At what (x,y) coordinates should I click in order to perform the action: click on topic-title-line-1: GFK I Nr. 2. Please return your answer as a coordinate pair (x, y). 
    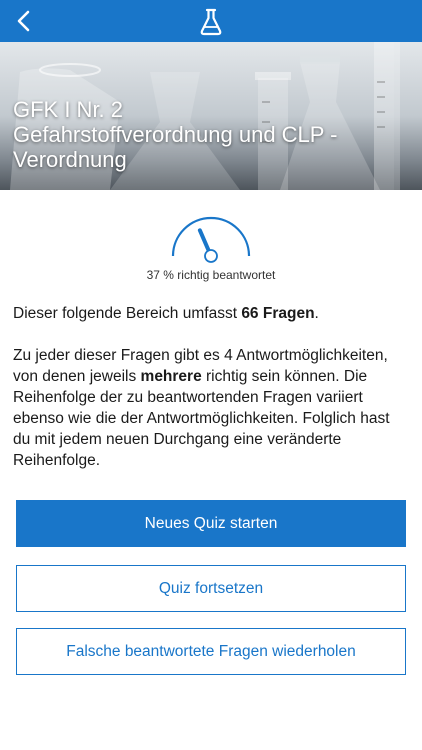
    Looking at the image, I should click on (68, 109).